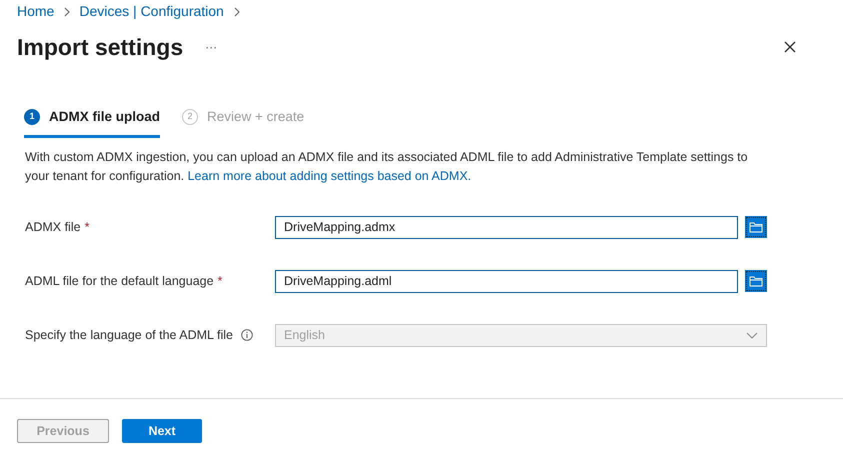 Image resolution: width=843 pixels, height=463 pixels. What do you see at coordinates (330, 176) in the screenshot?
I see `learn-more-link: Learn more about adding settings based on ADMX.` at bounding box center [330, 176].